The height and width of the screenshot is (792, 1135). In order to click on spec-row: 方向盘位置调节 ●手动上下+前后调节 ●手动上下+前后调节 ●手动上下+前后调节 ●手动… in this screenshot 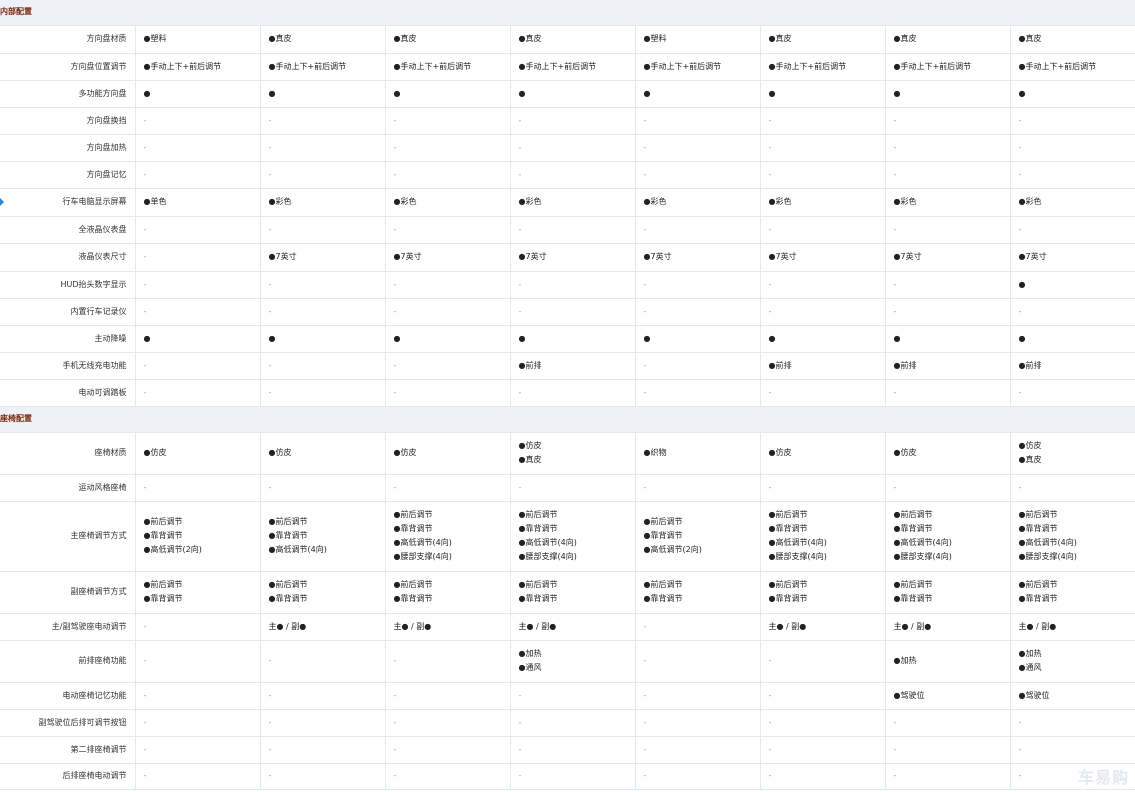, I will do `click(567, 67)`.